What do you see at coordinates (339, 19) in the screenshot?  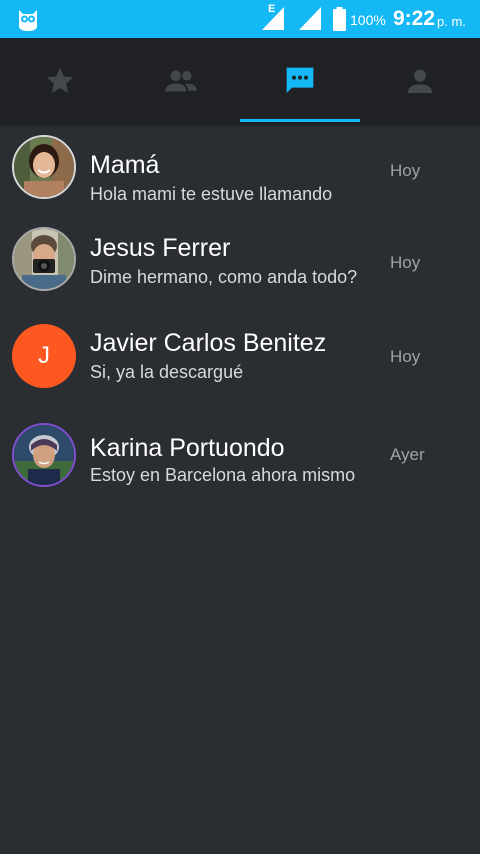 I see `battery-icon` at bounding box center [339, 19].